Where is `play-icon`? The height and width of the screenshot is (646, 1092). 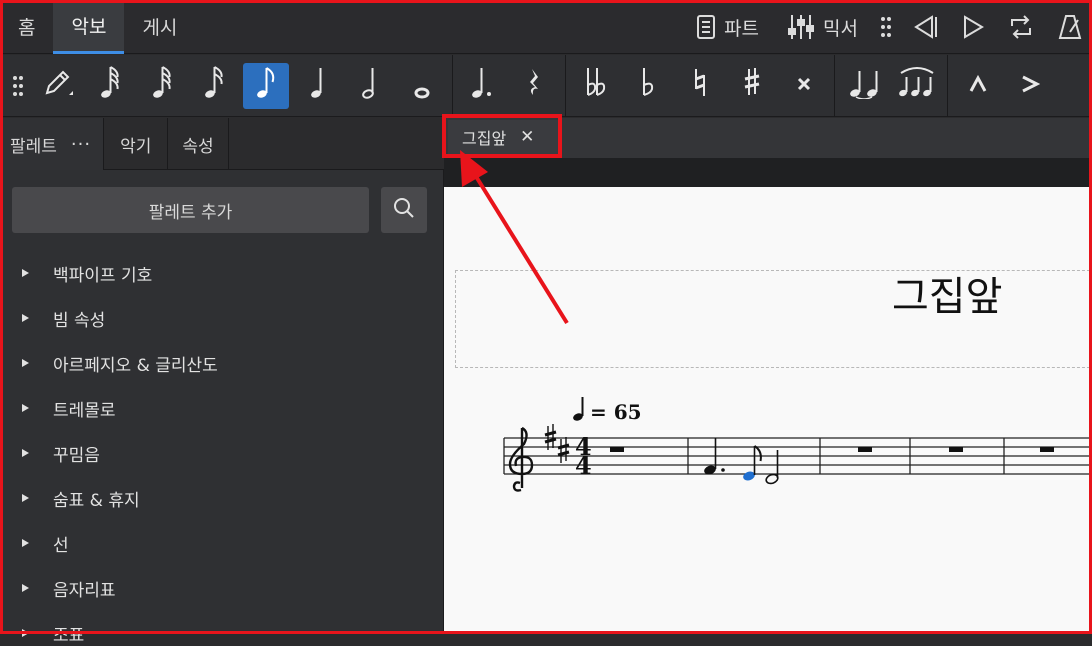 play-icon is located at coordinates (973, 27).